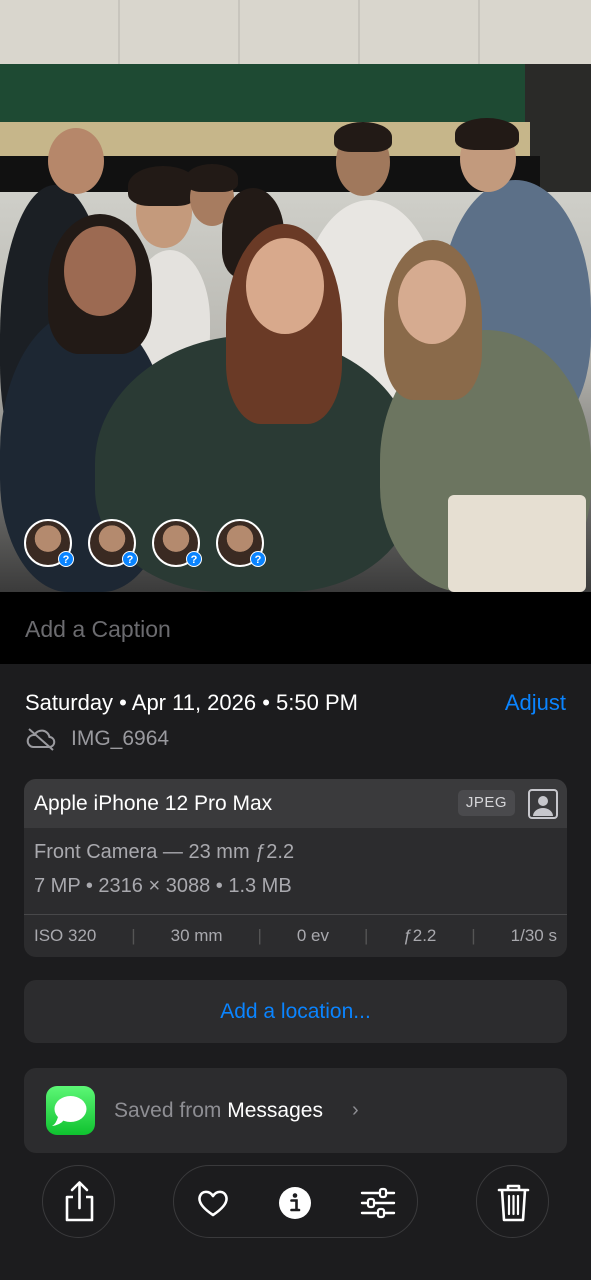 The height and width of the screenshot is (1280, 591). I want to click on share-button, so click(78, 1201).